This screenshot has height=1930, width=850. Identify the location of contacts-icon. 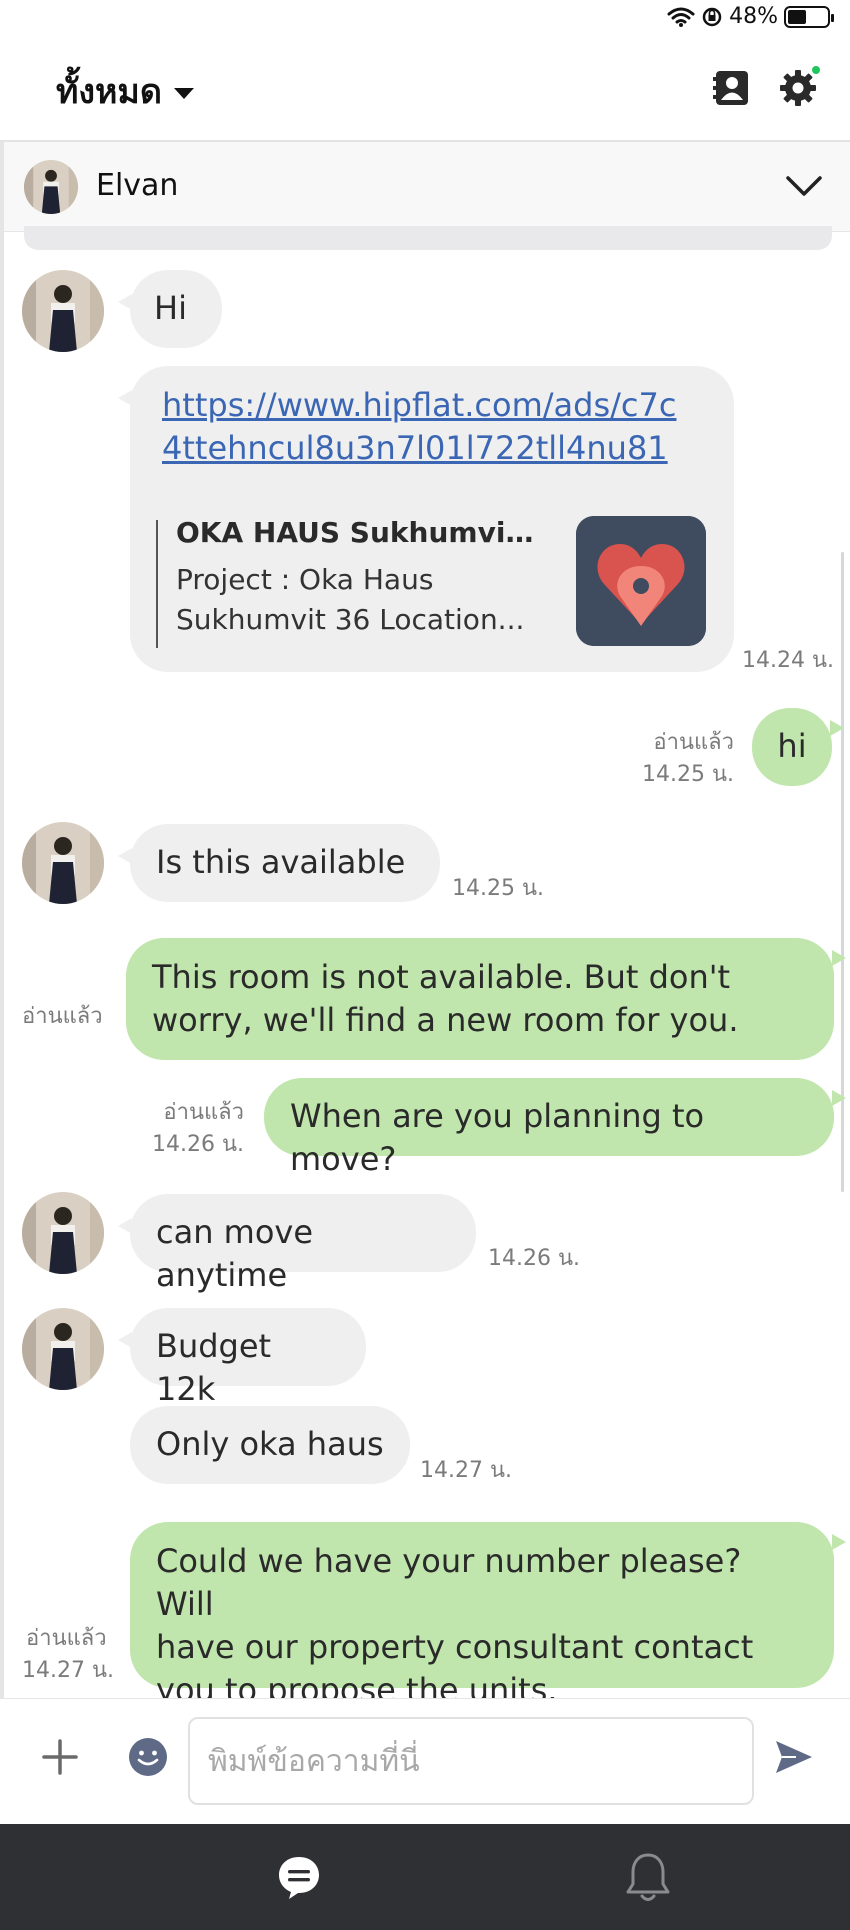
(732, 88).